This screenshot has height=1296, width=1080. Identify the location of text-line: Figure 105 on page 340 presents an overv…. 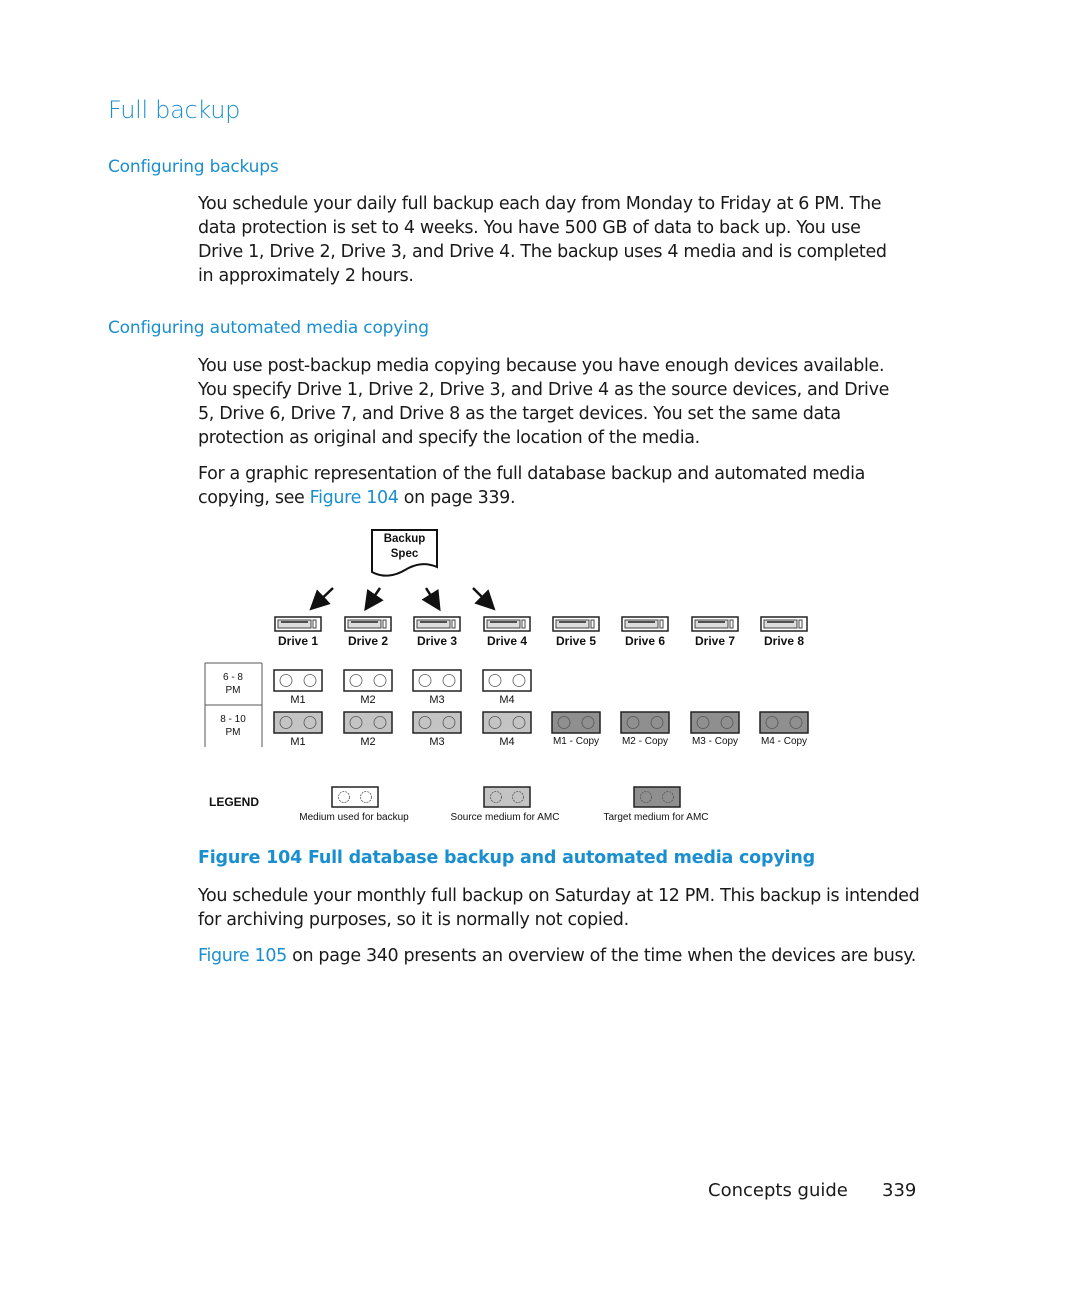
(563, 956).